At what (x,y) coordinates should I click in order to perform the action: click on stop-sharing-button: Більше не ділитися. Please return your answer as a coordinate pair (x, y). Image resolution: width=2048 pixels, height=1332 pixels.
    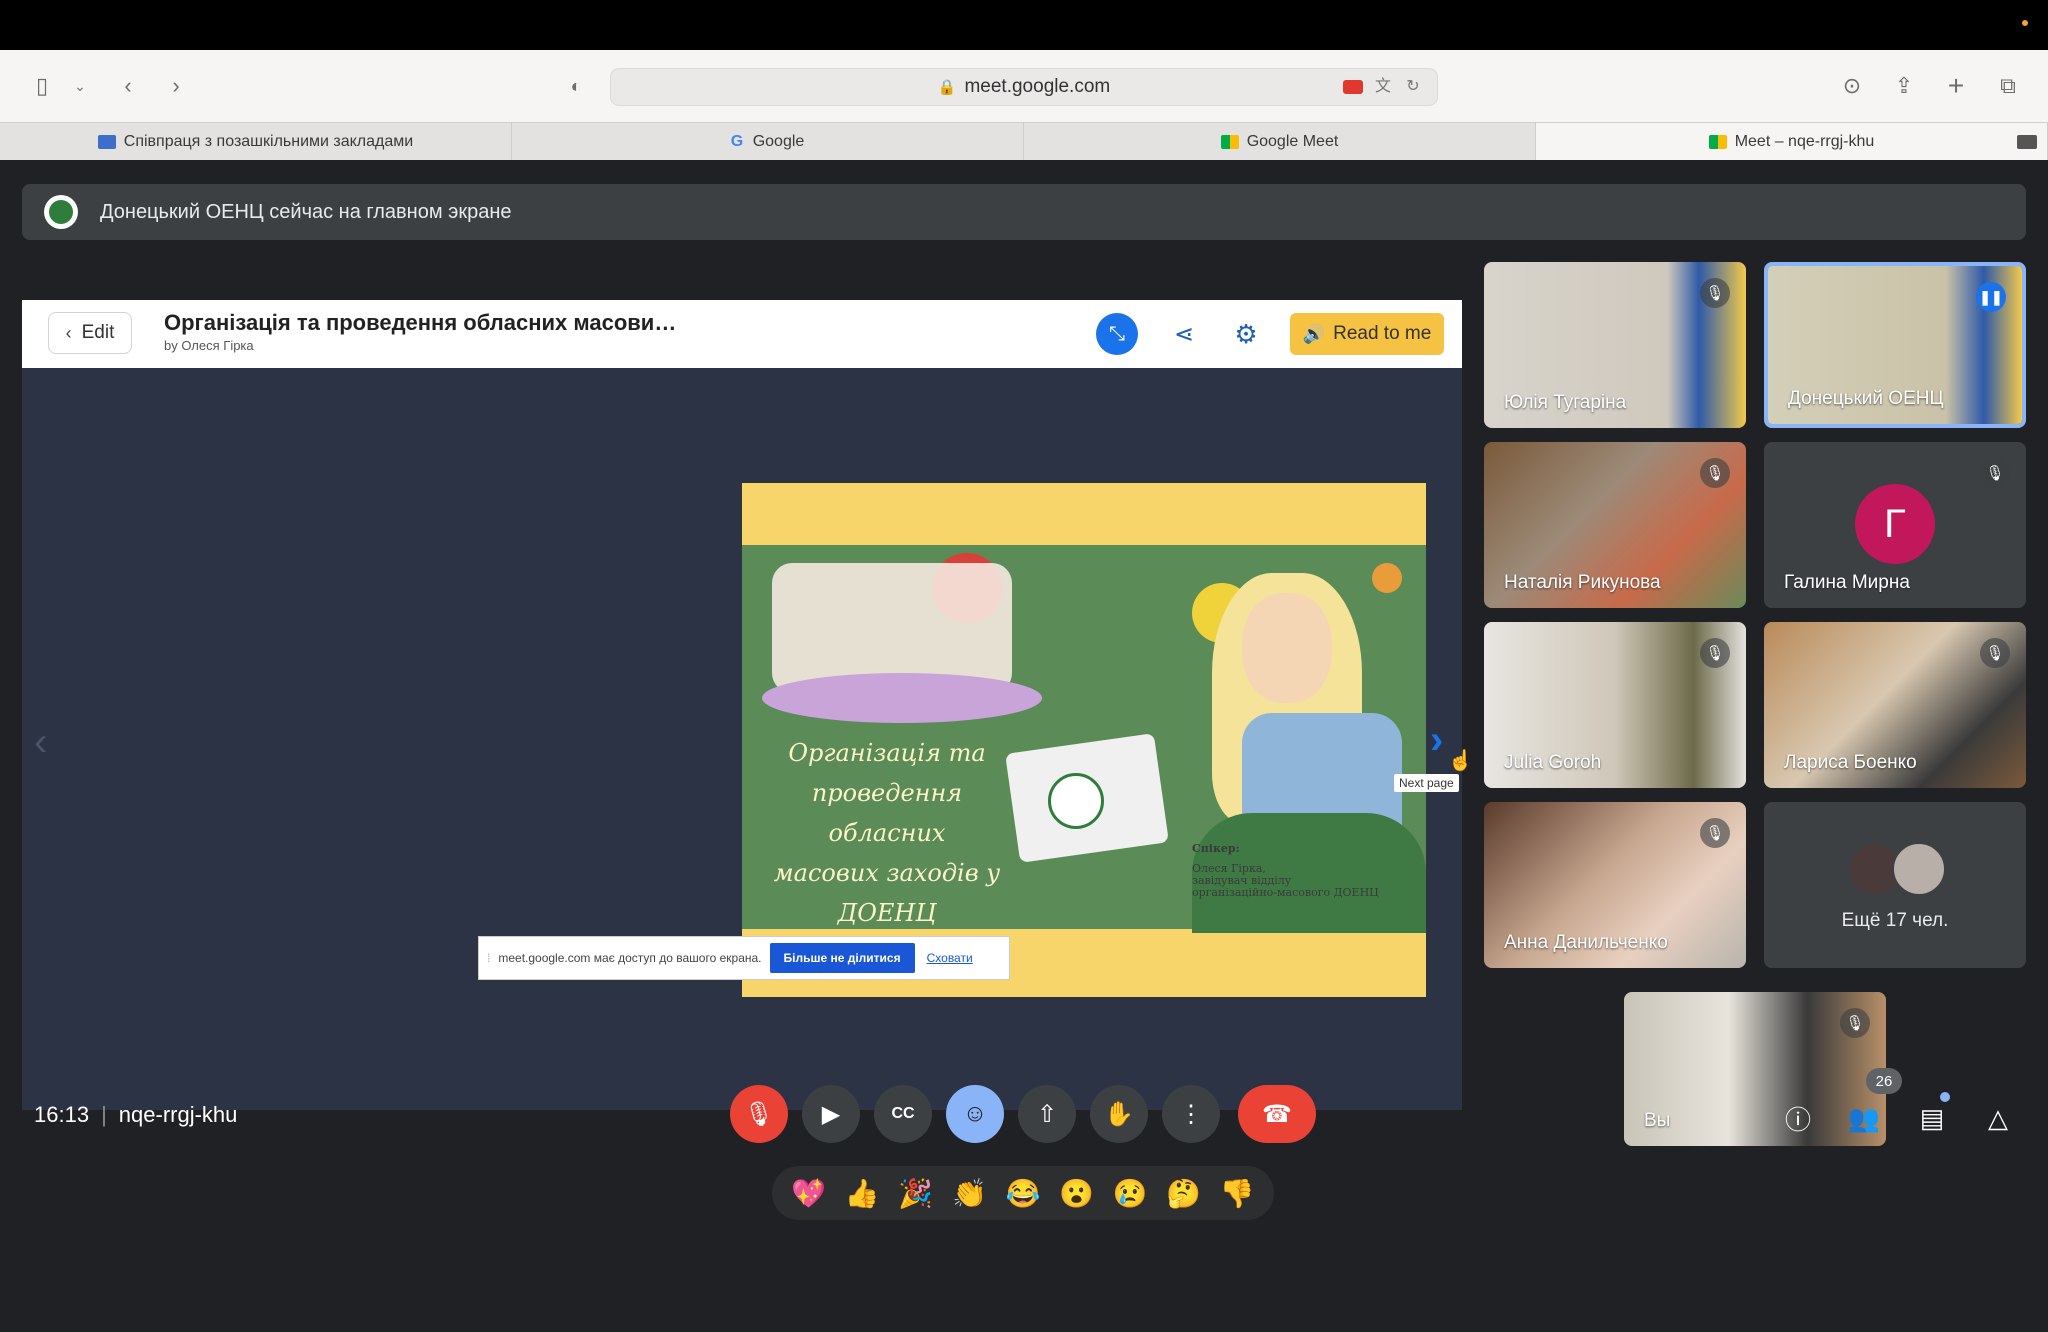
    Looking at the image, I should click on (842, 958).